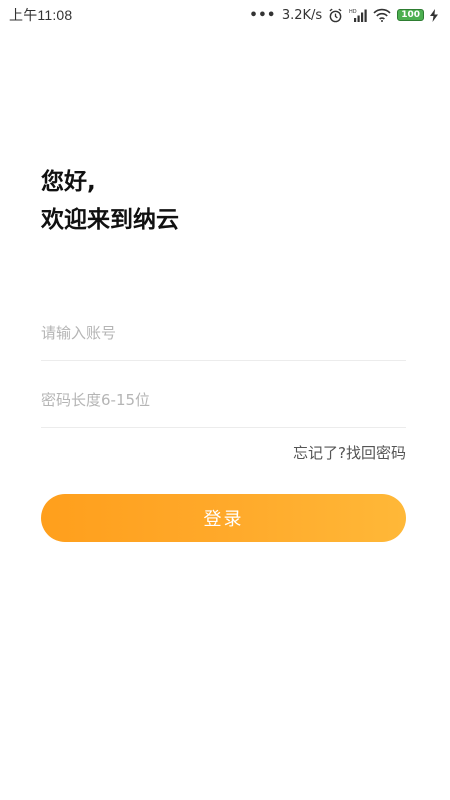 Image resolution: width=450 pixels, height=800 pixels. I want to click on battery-icon: 100, so click(410, 15).